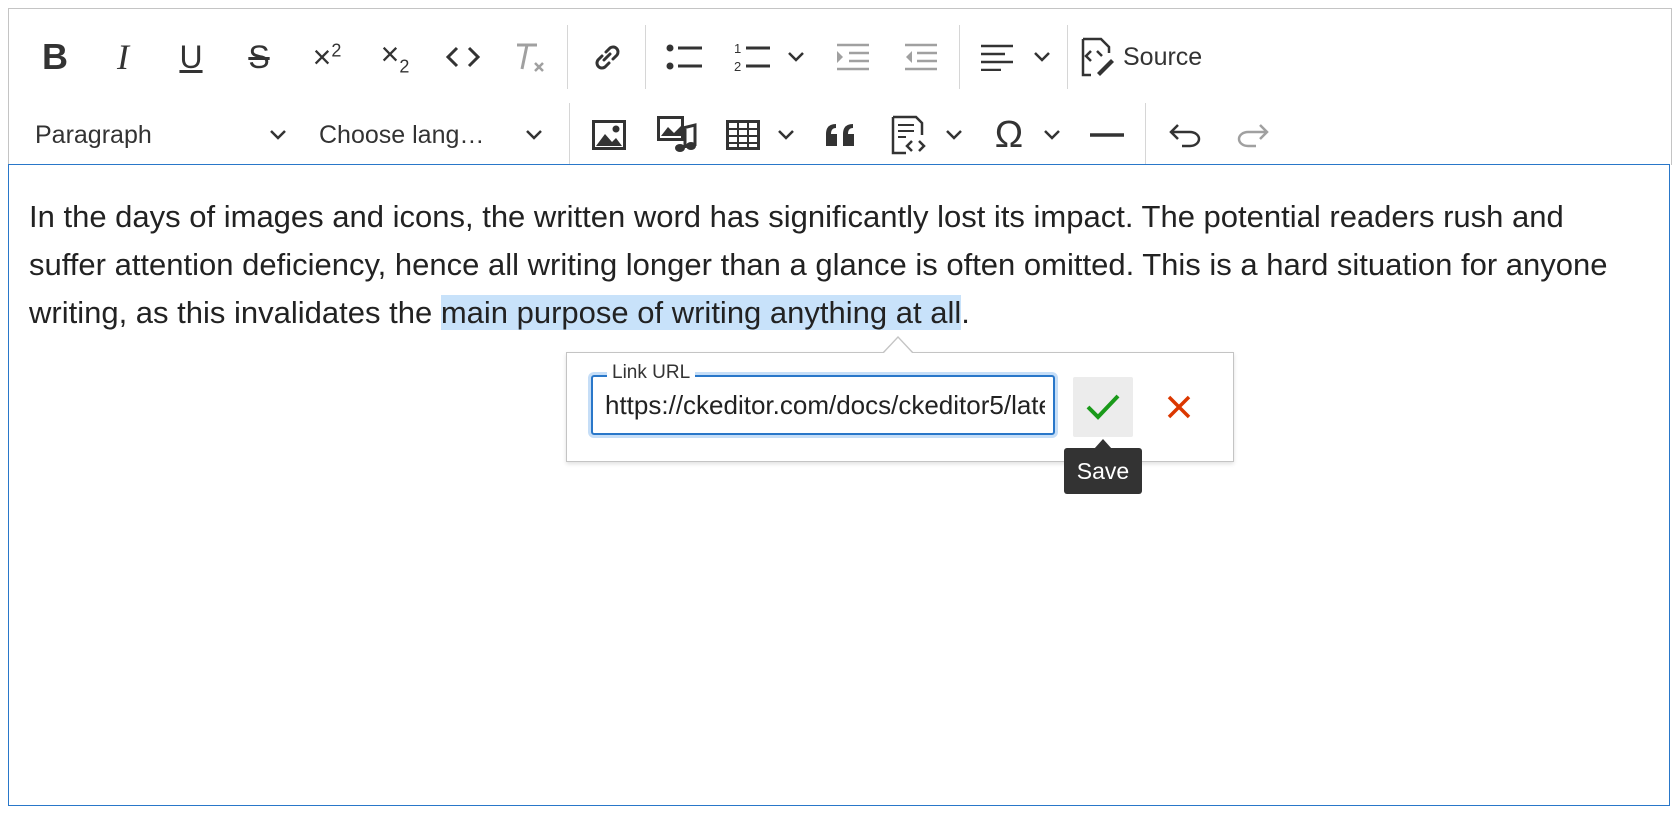 The image size is (1680, 816). I want to click on special-characters-dropdown, so click(1052, 135).